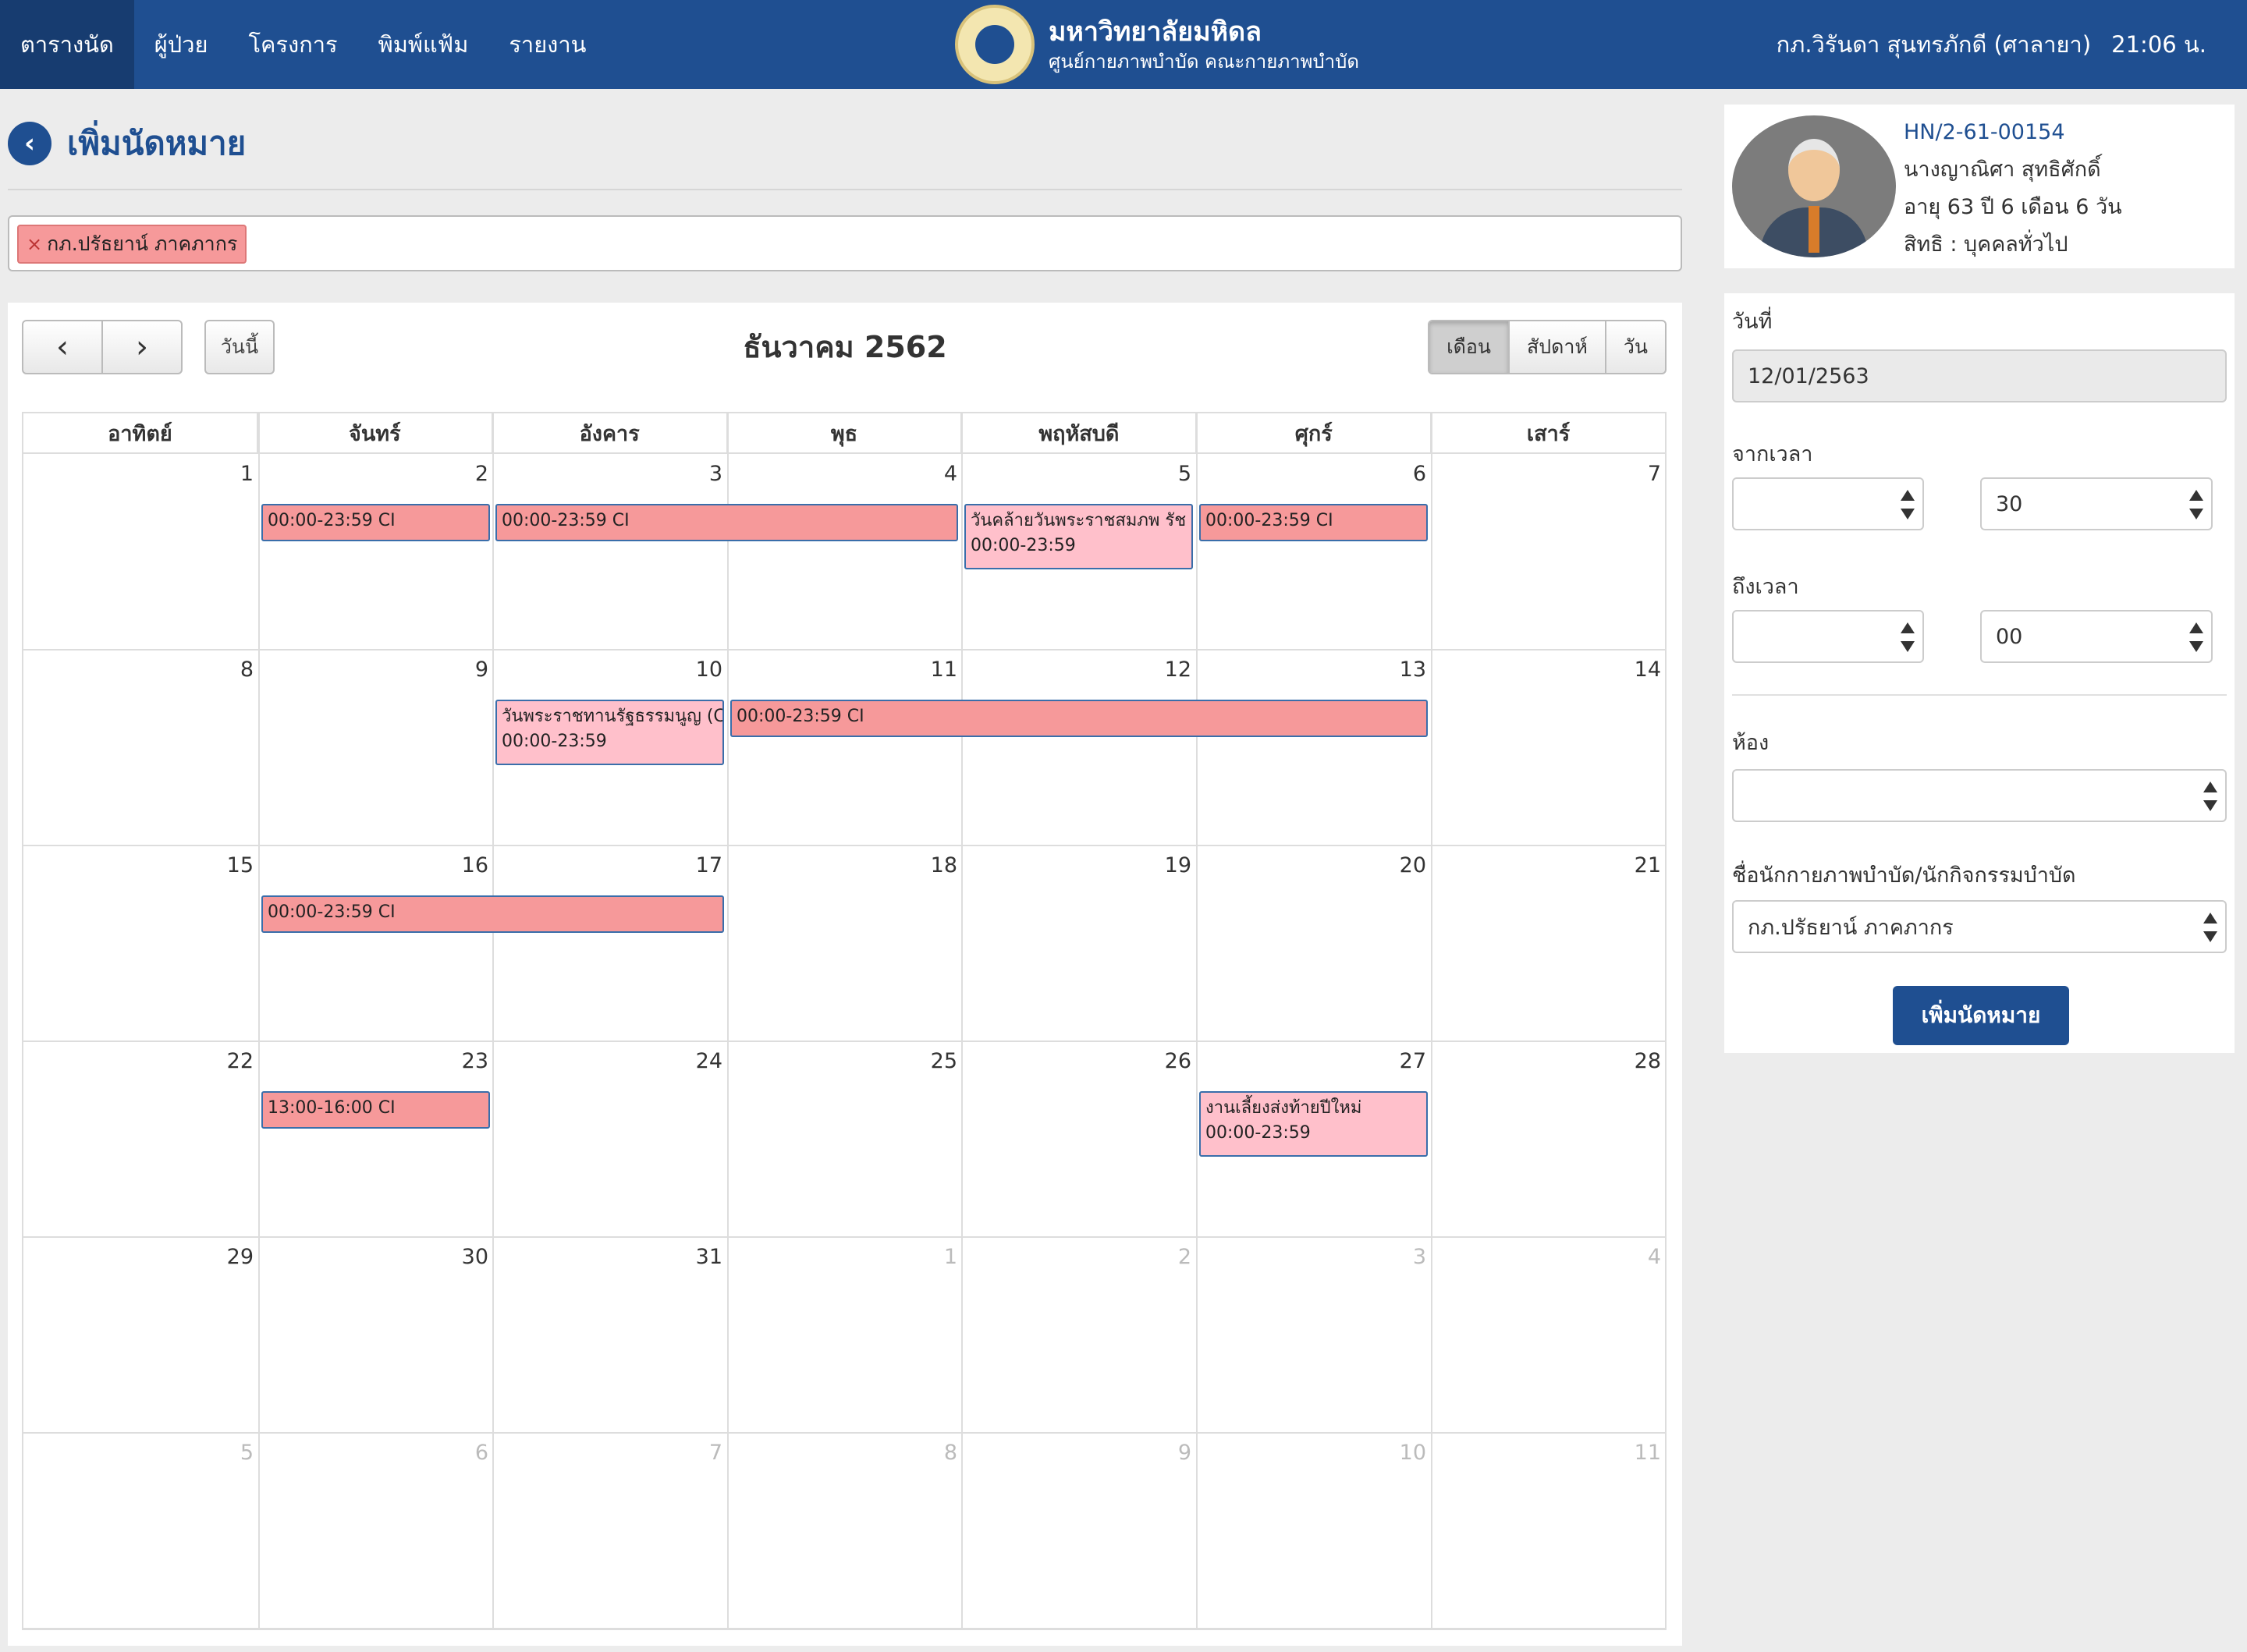  What do you see at coordinates (709, 1257) in the screenshot?
I see `day-number: 31` at bounding box center [709, 1257].